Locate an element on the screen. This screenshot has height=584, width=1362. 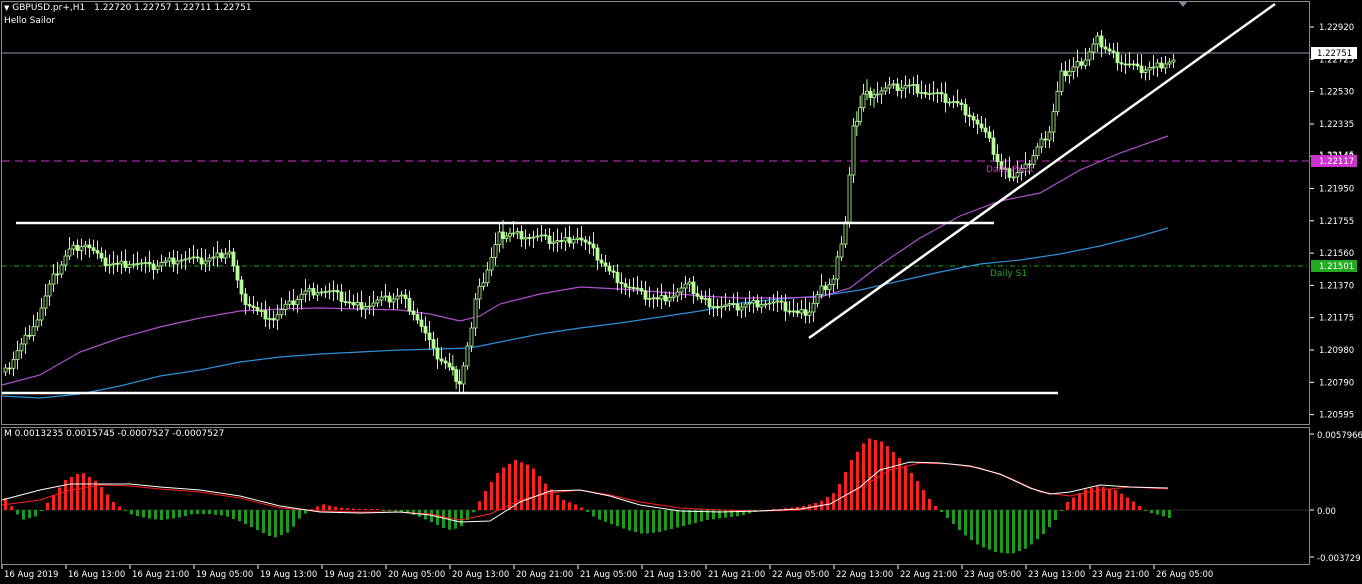
time-tick-label: 16 Aug 21:00 is located at coordinates (160, 575).